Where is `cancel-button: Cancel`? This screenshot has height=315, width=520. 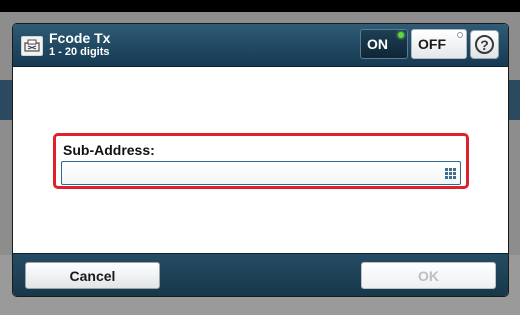 cancel-button: Cancel is located at coordinates (92, 275).